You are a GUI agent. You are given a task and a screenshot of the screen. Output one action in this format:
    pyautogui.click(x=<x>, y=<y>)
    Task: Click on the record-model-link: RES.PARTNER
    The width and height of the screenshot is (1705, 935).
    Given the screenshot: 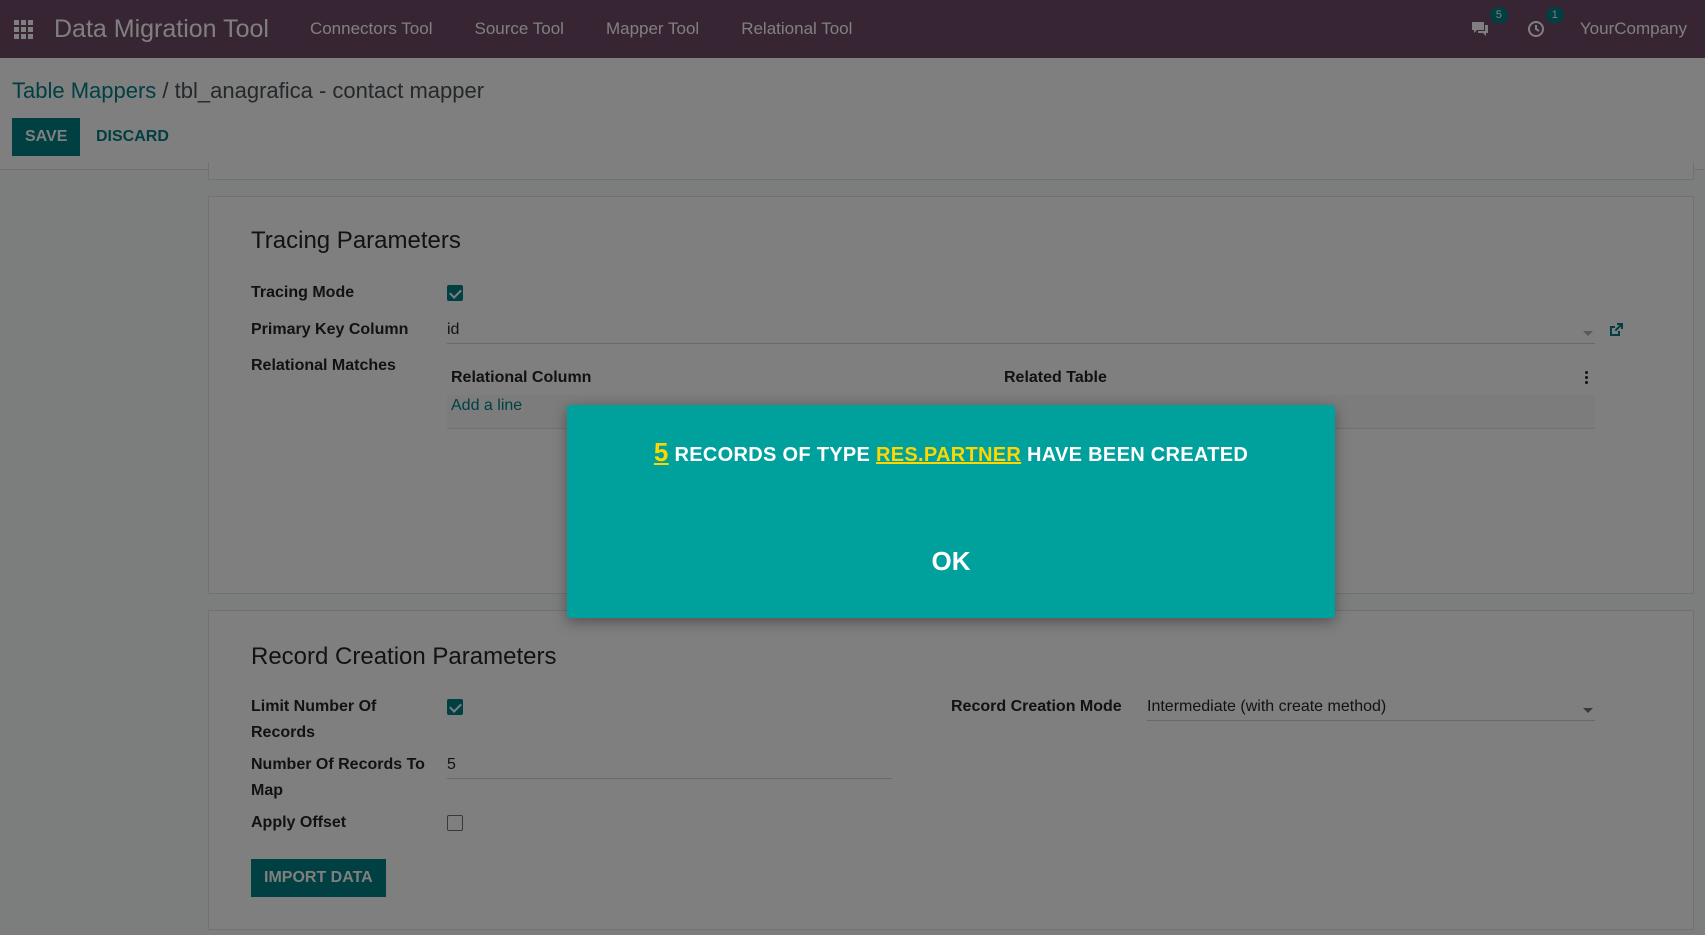 What is the action you would take?
    pyautogui.click(x=948, y=455)
    